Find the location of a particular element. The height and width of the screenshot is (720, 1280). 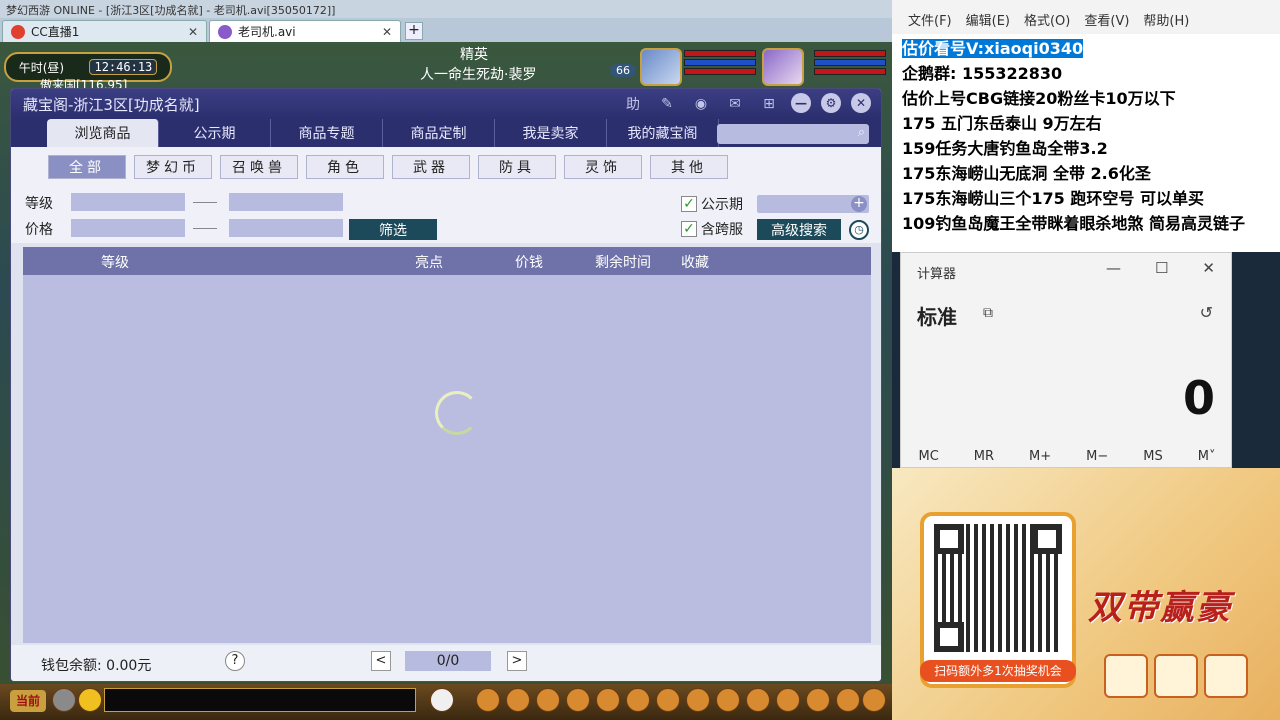

level-max-input is located at coordinates (286, 202).